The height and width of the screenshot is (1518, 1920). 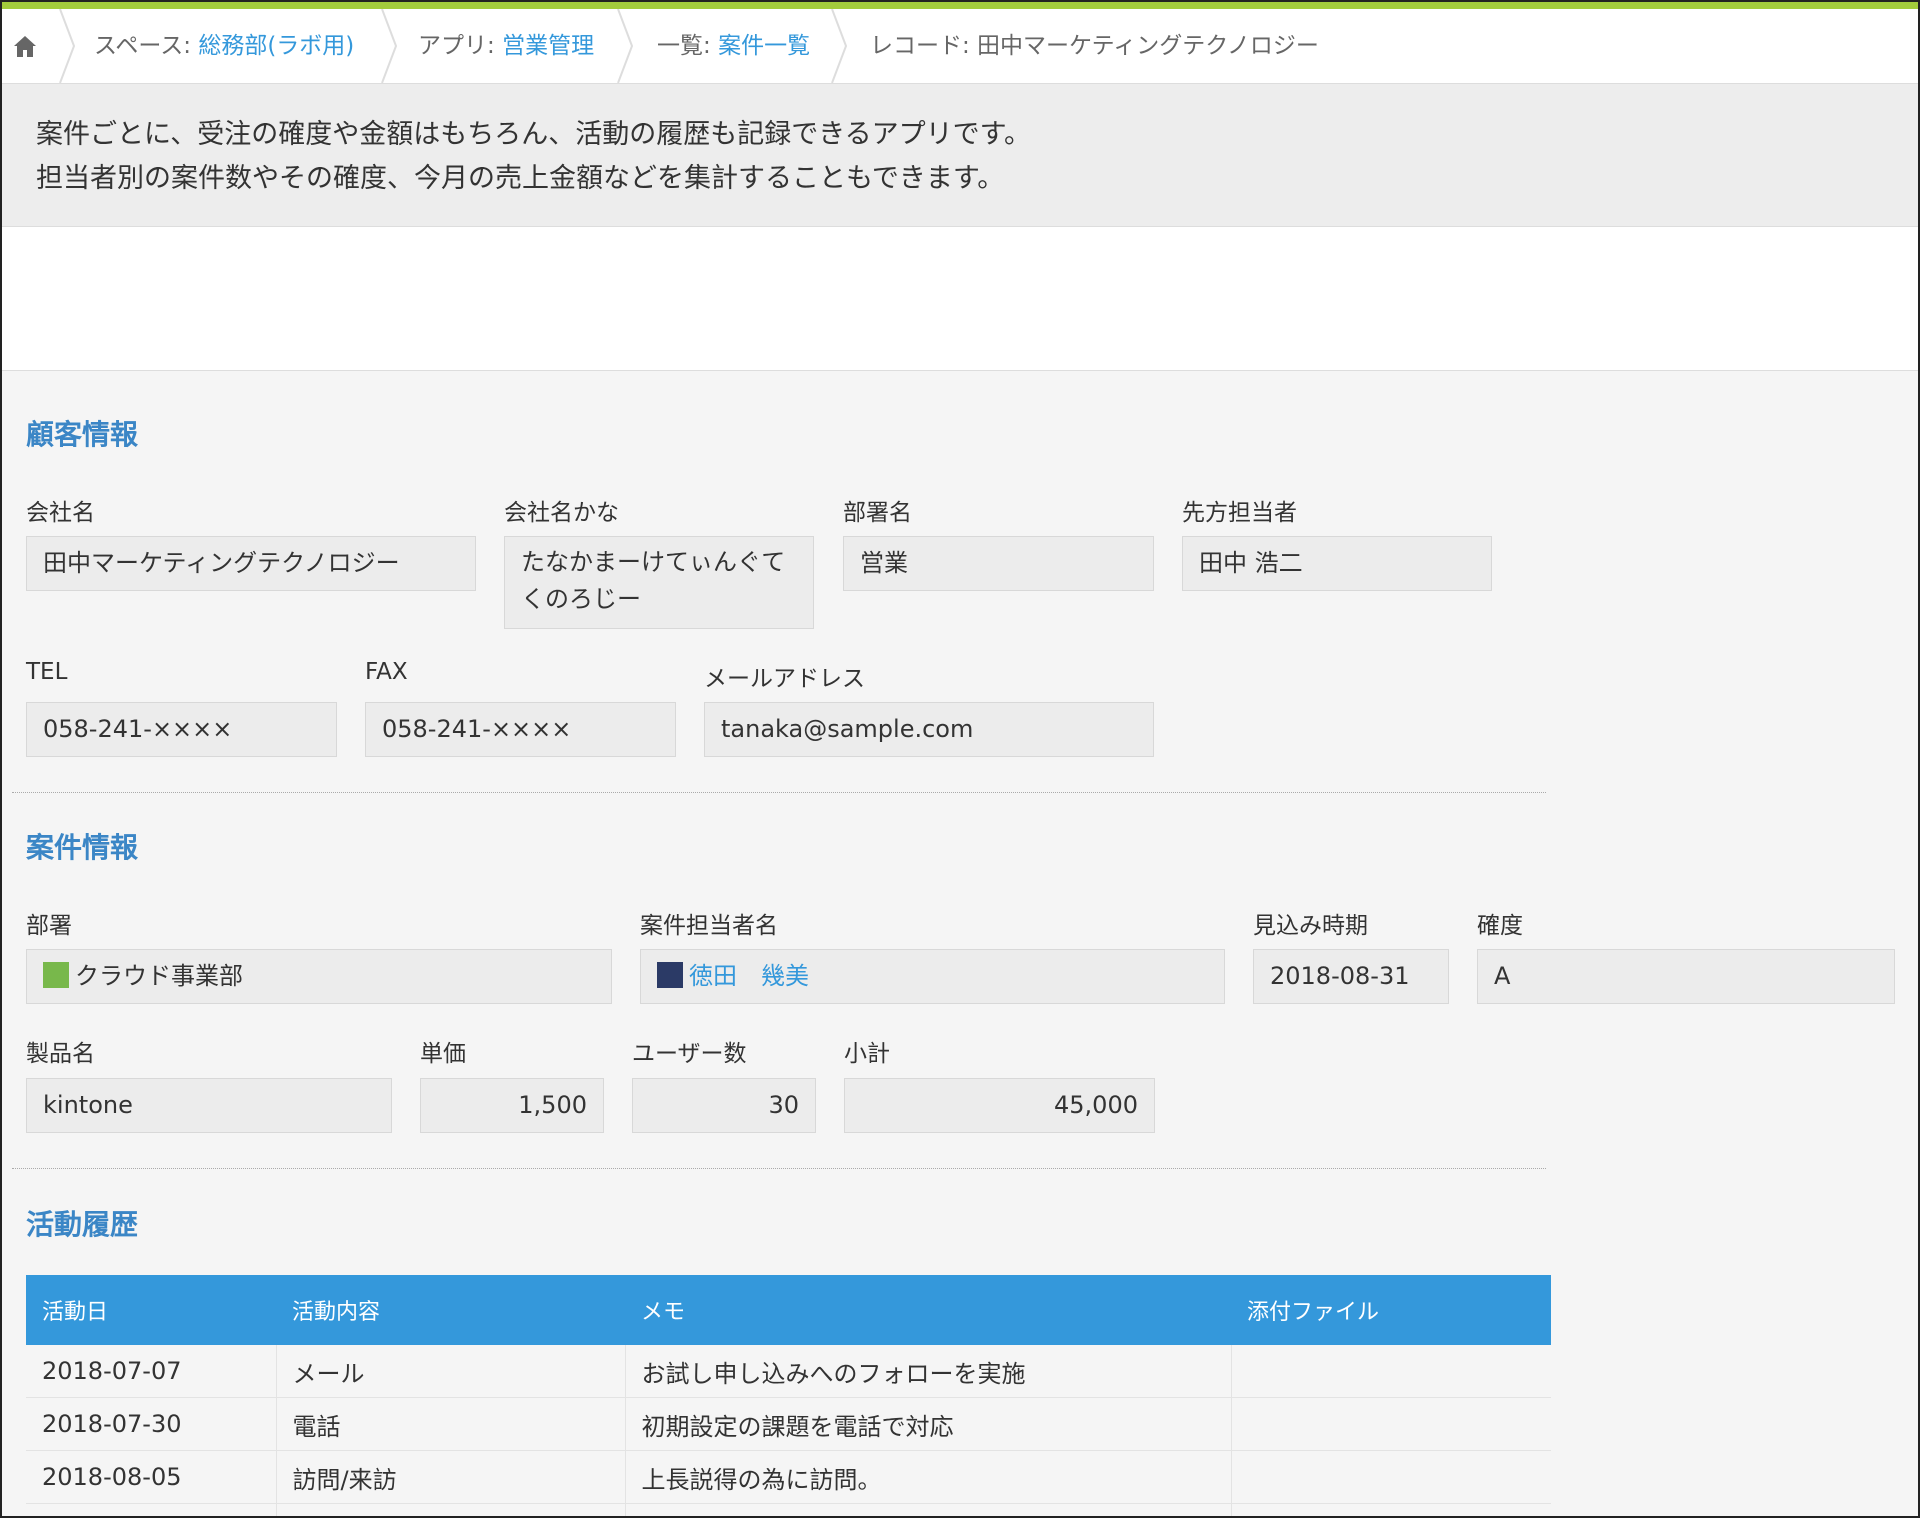 I want to click on table-row: 2018-08-05 訪問/来訪 上長説得の為に訪問。, so click(x=788, y=1477).